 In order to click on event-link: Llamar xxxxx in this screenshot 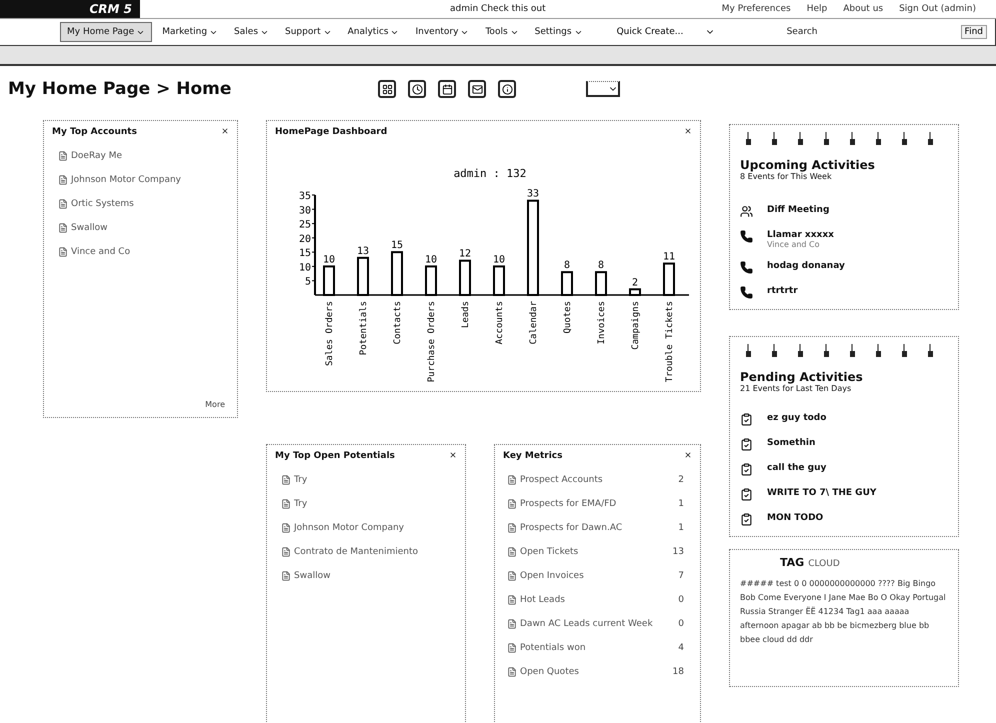, I will do `click(800, 235)`.